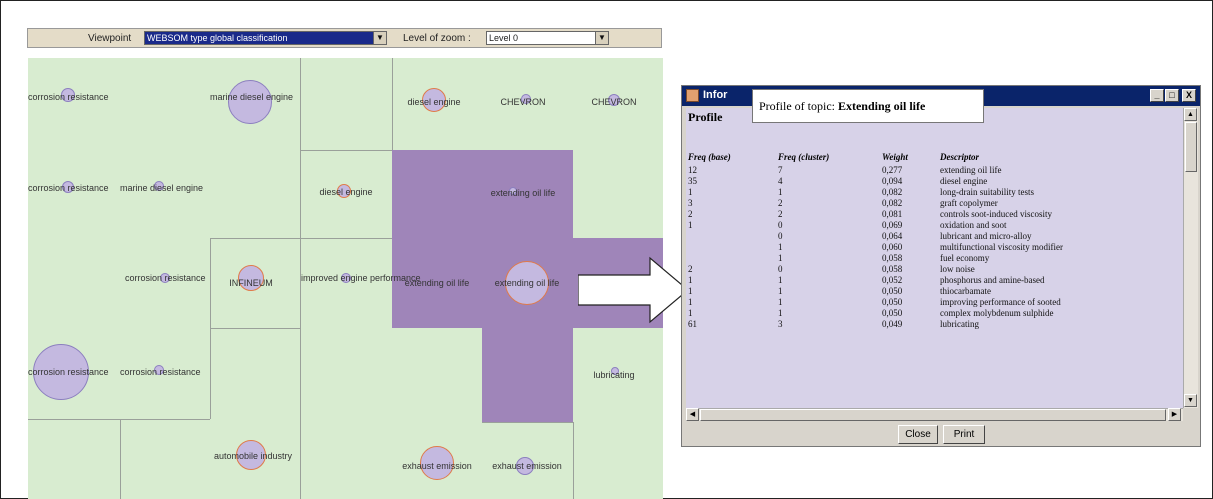  I want to click on close-window-button: X, so click(1189, 95).